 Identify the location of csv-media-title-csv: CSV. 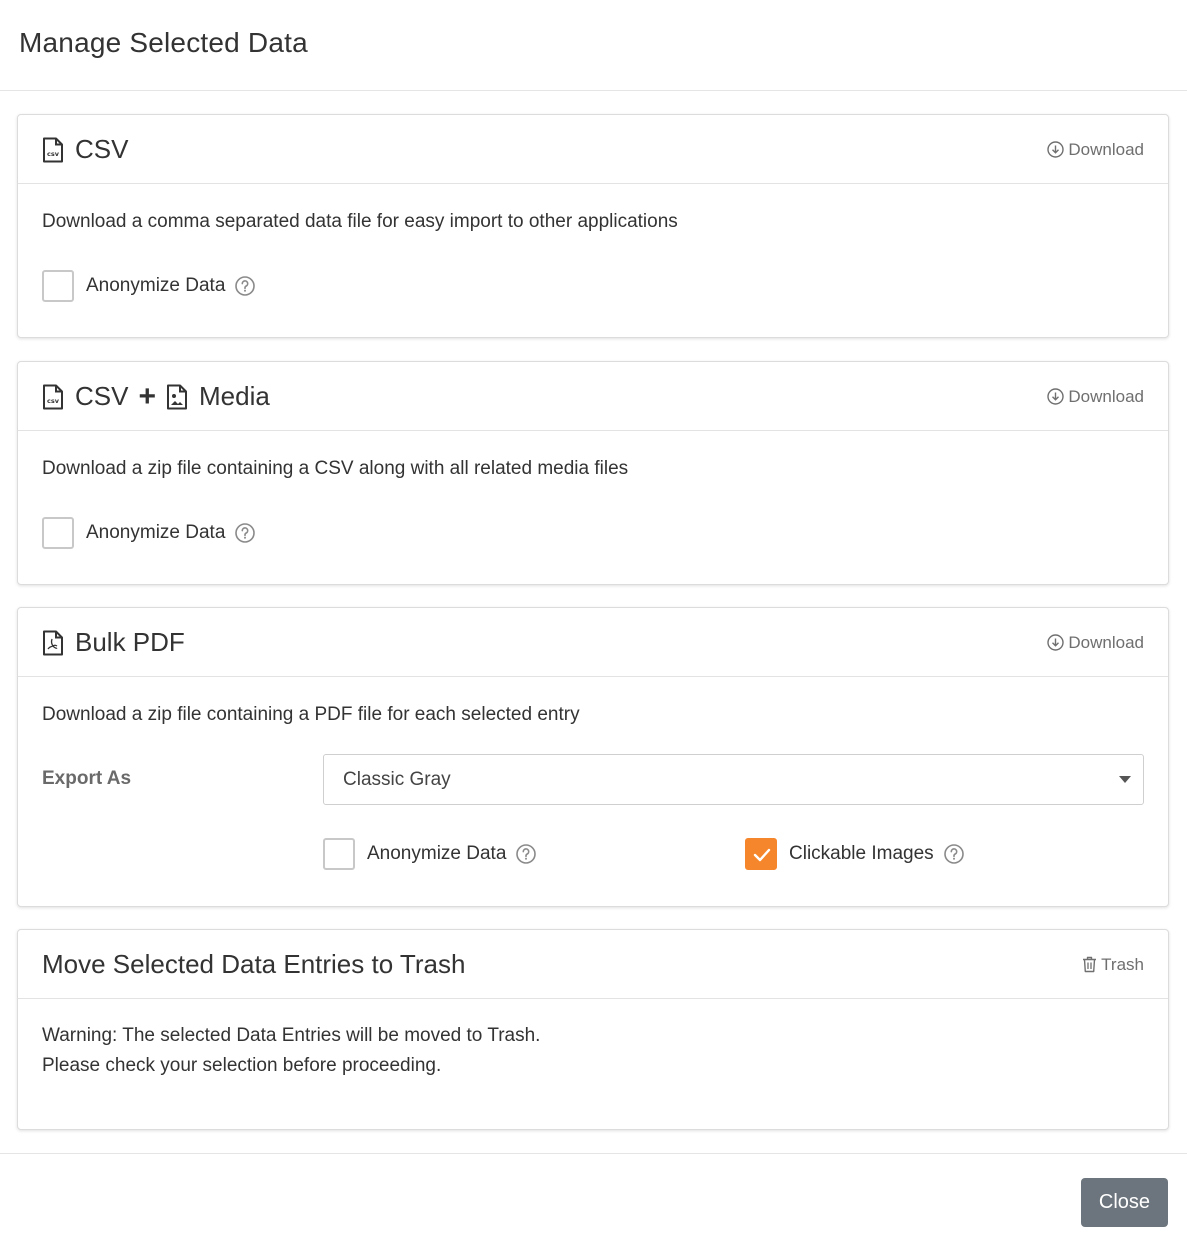
(102, 396).